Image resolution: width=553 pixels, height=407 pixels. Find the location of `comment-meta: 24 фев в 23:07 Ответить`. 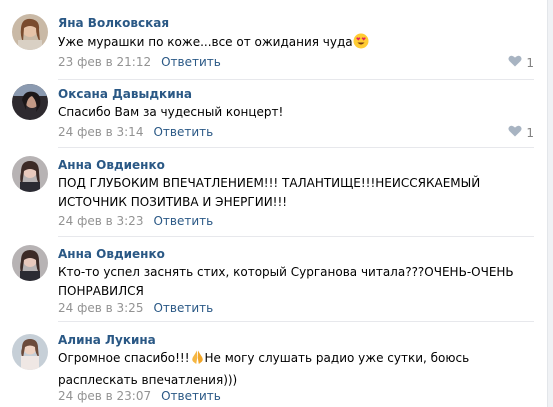

comment-meta: 24 фев в 23:07 Ответить is located at coordinates (139, 396).